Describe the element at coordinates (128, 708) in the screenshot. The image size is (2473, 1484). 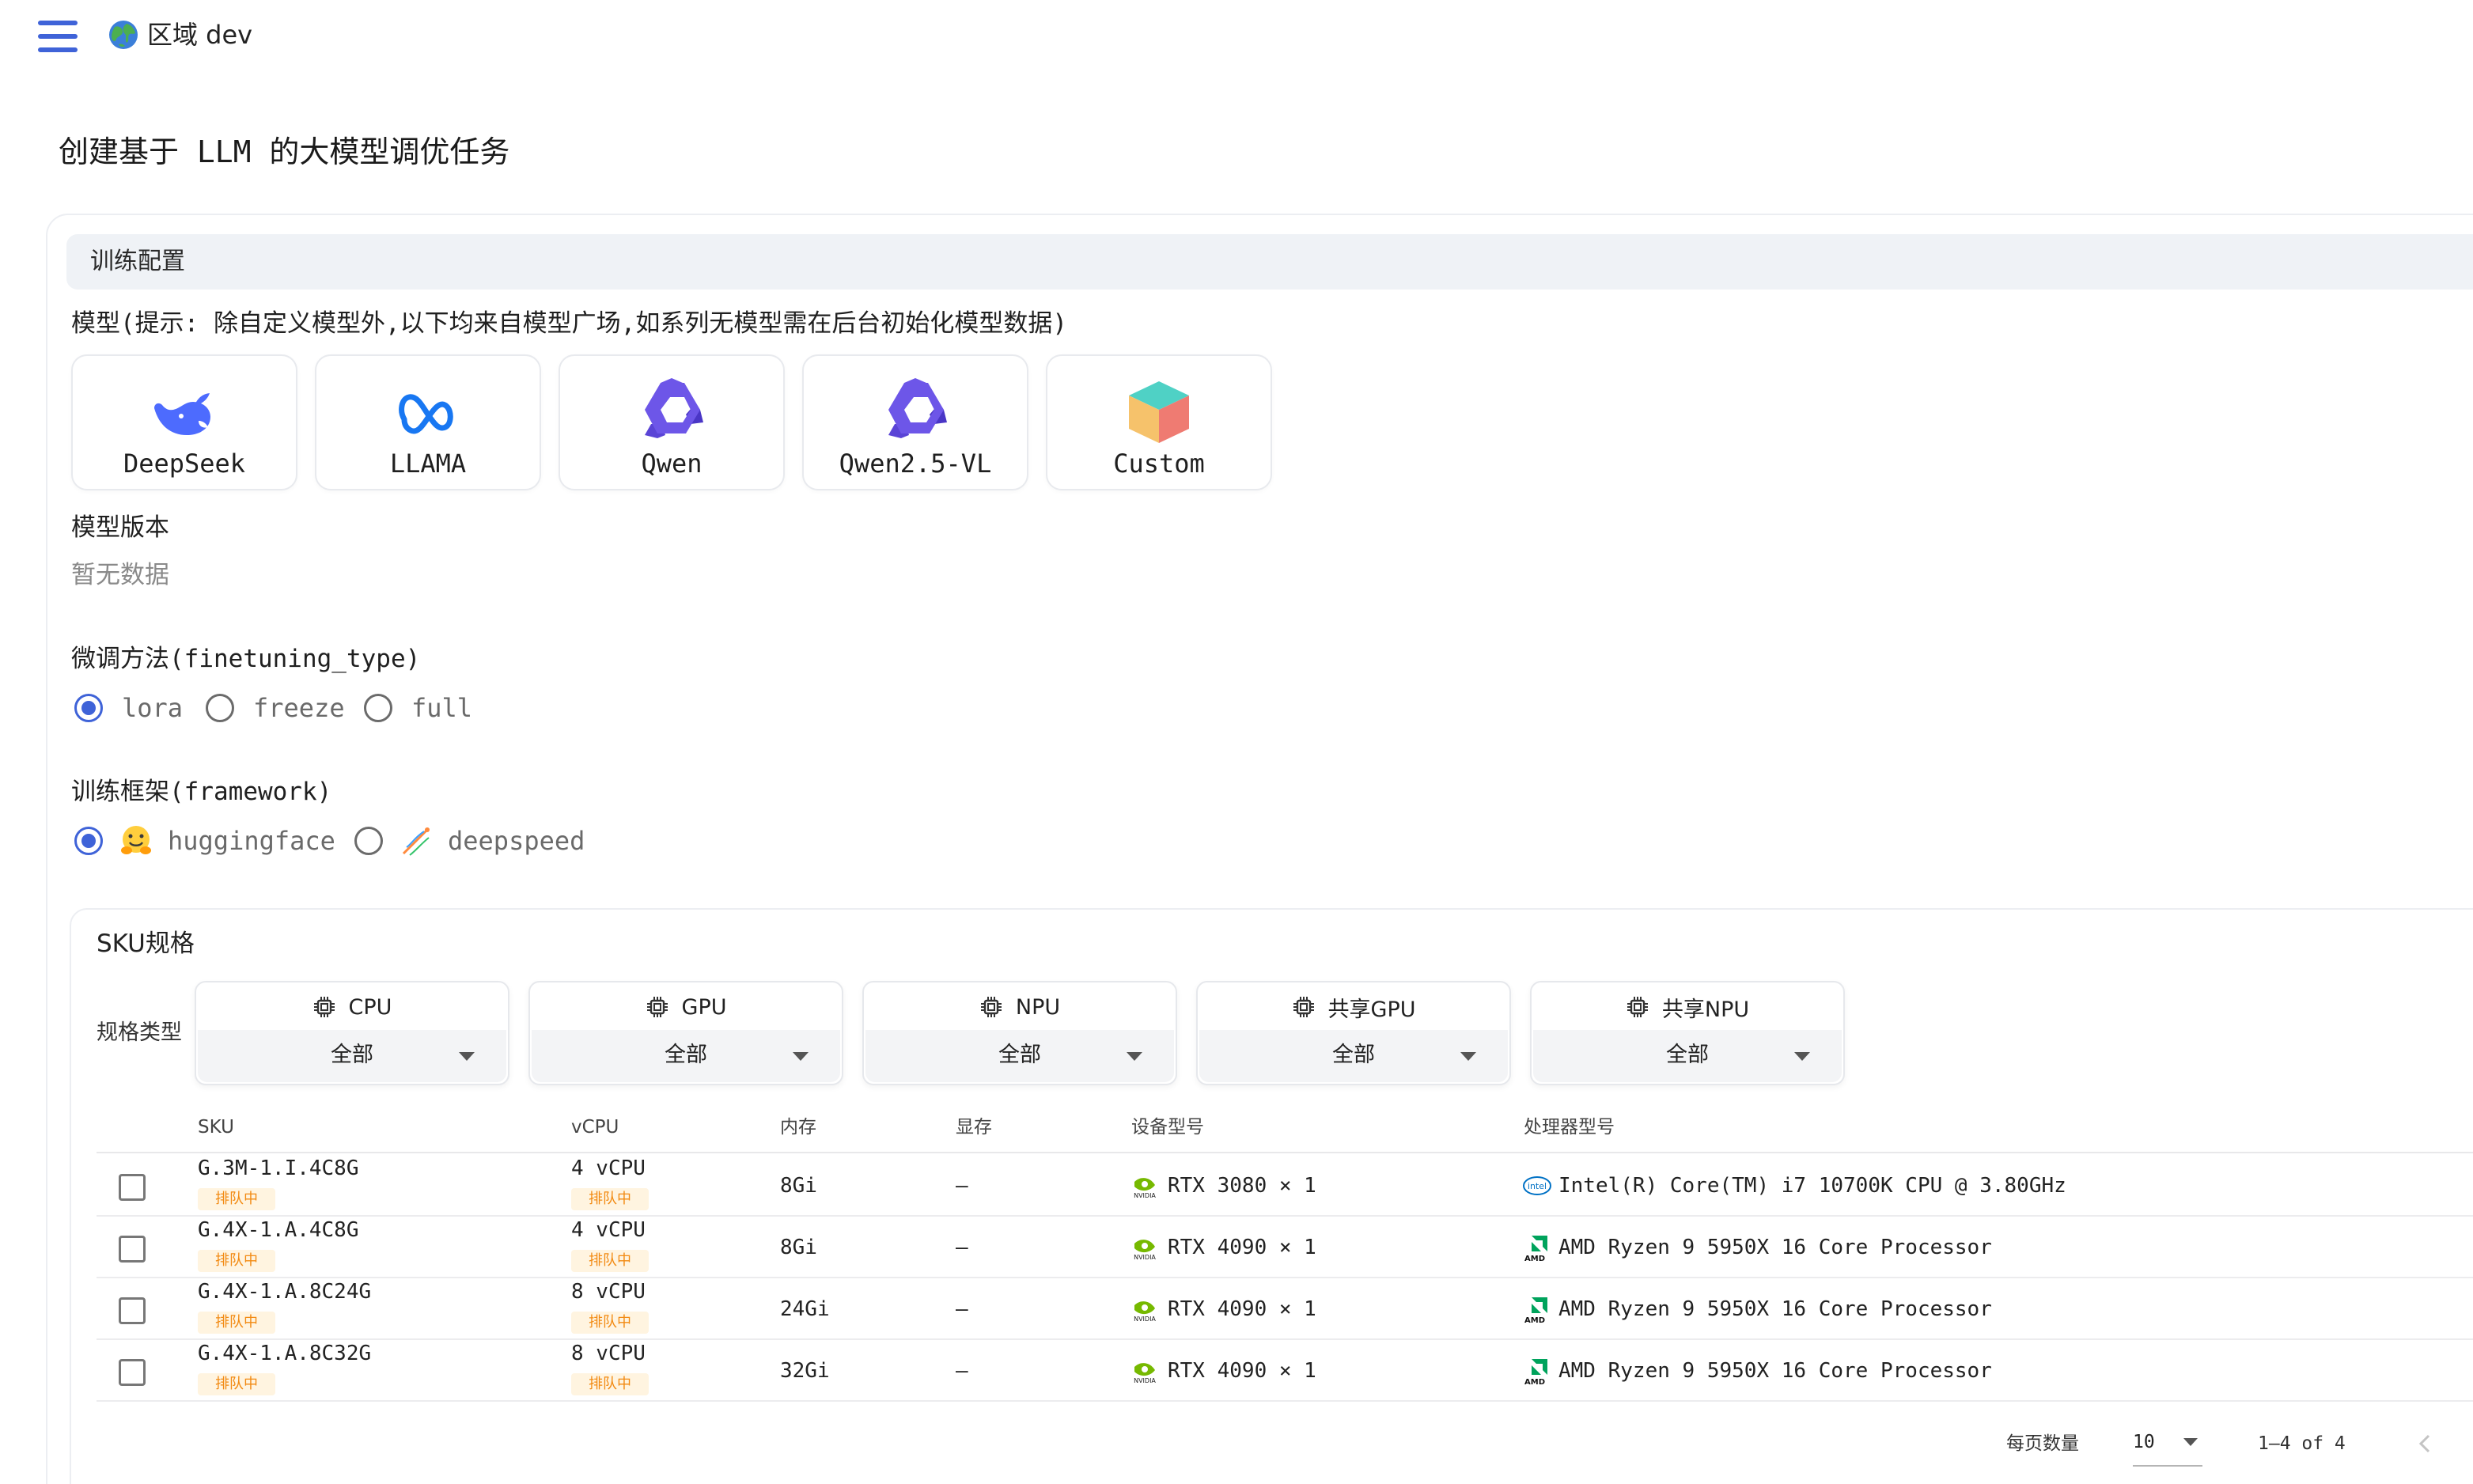
I see `radio-lora: lora` at that location.